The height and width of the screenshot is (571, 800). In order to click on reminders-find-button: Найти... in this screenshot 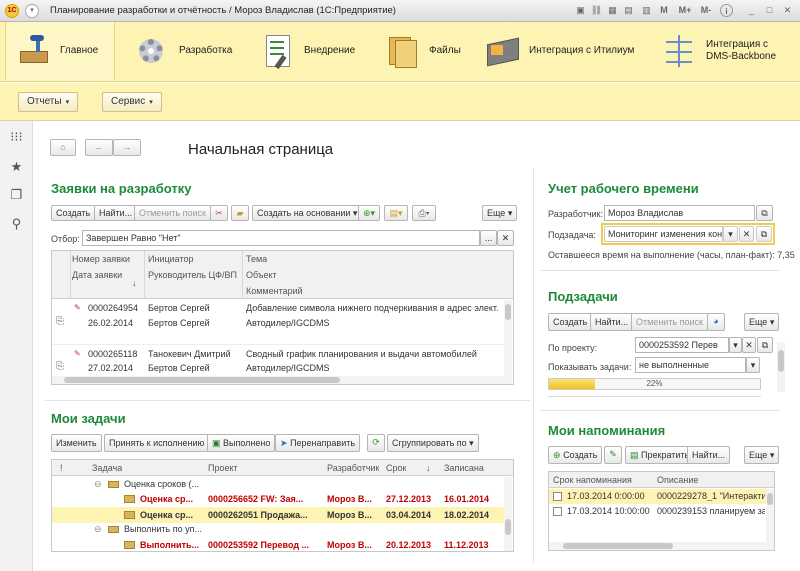, I will do `click(709, 455)`.